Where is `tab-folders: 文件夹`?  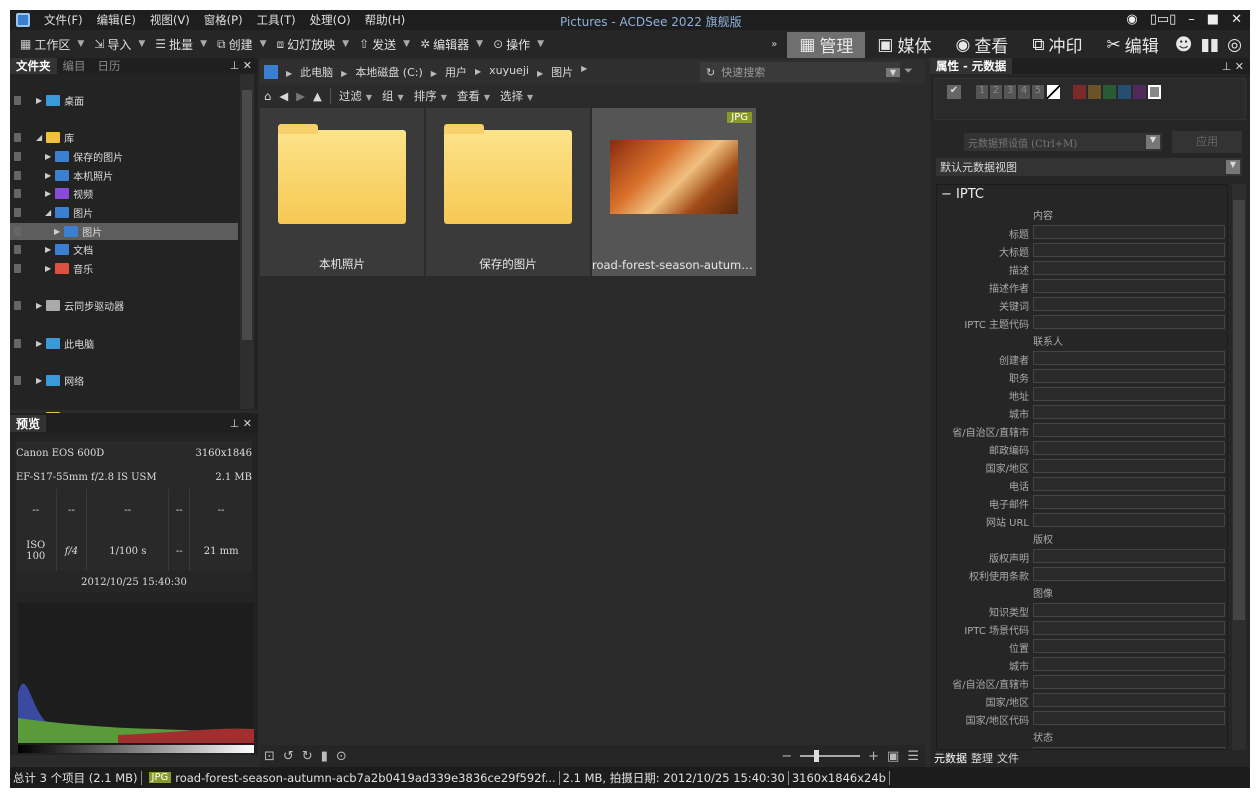 tab-folders: 文件夹 is located at coordinates (33, 65).